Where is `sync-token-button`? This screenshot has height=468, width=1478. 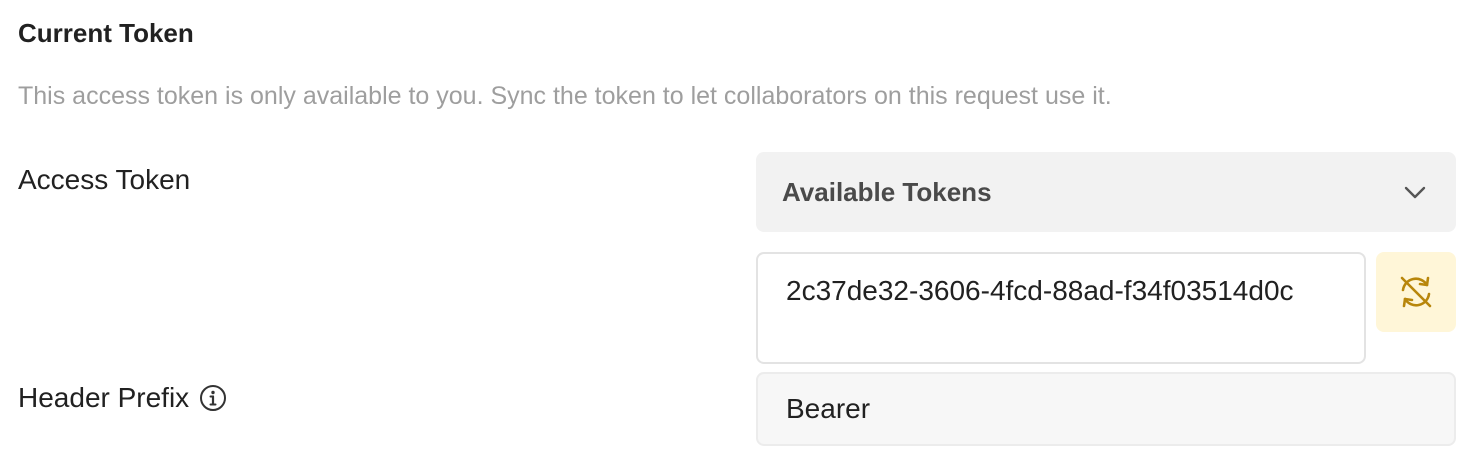
sync-token-button is located at coordinates (1416, 292).